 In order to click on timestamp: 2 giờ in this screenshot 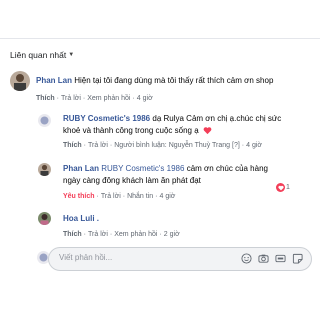, I will do `click(172, 234)`.